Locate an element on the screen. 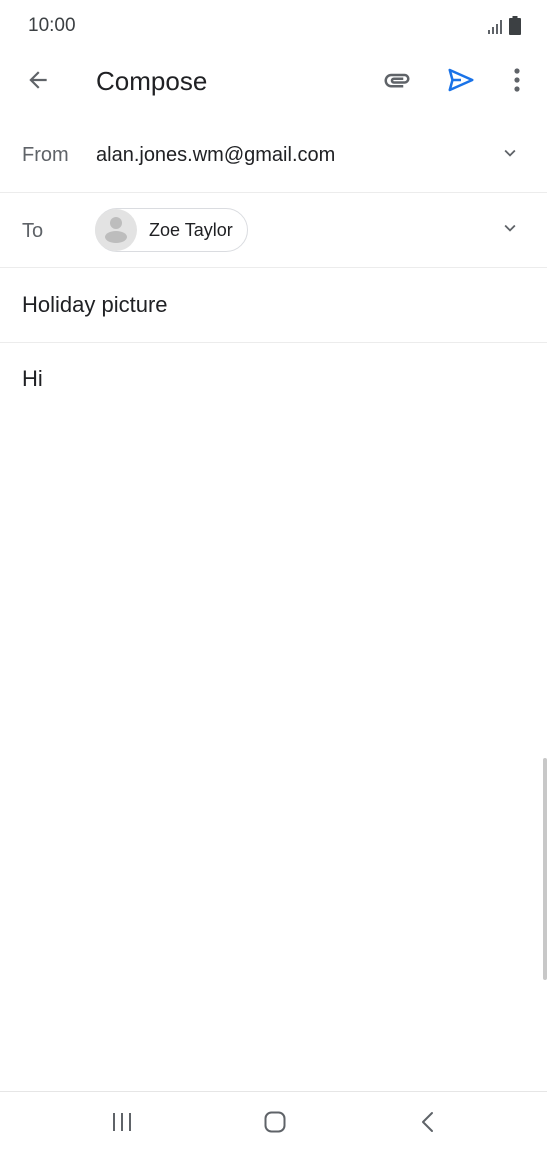 This screenshot has height=1156, width=547. recipient-chip: Zoe Taylor is located at coordinates (171, 230).